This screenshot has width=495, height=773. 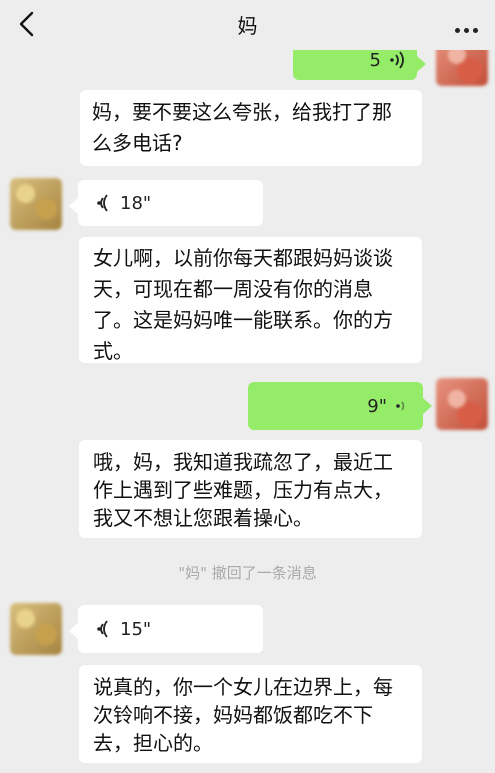 What do you see at coordinates (166, 629) in the screenshot?
I see `incoming-voice-message: 15"` at bounding box center [166, 629].